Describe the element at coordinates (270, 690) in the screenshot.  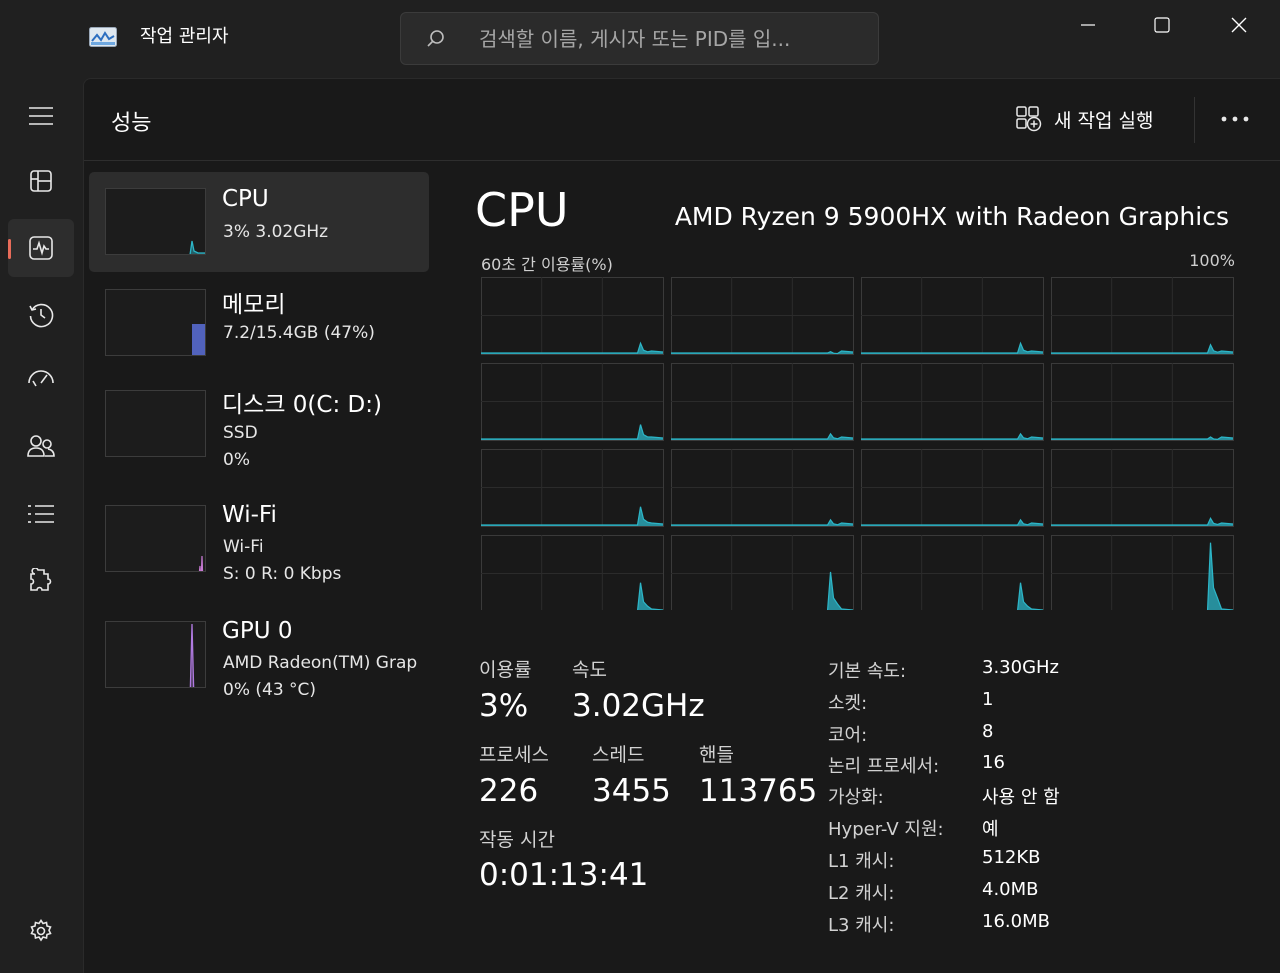
I see `device-stats: 0% (43 °C)` at that location.